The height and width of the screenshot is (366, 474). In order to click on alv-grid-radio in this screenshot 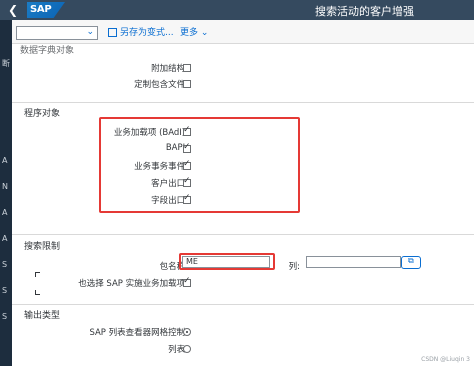, I will do `click(187, 332)`.